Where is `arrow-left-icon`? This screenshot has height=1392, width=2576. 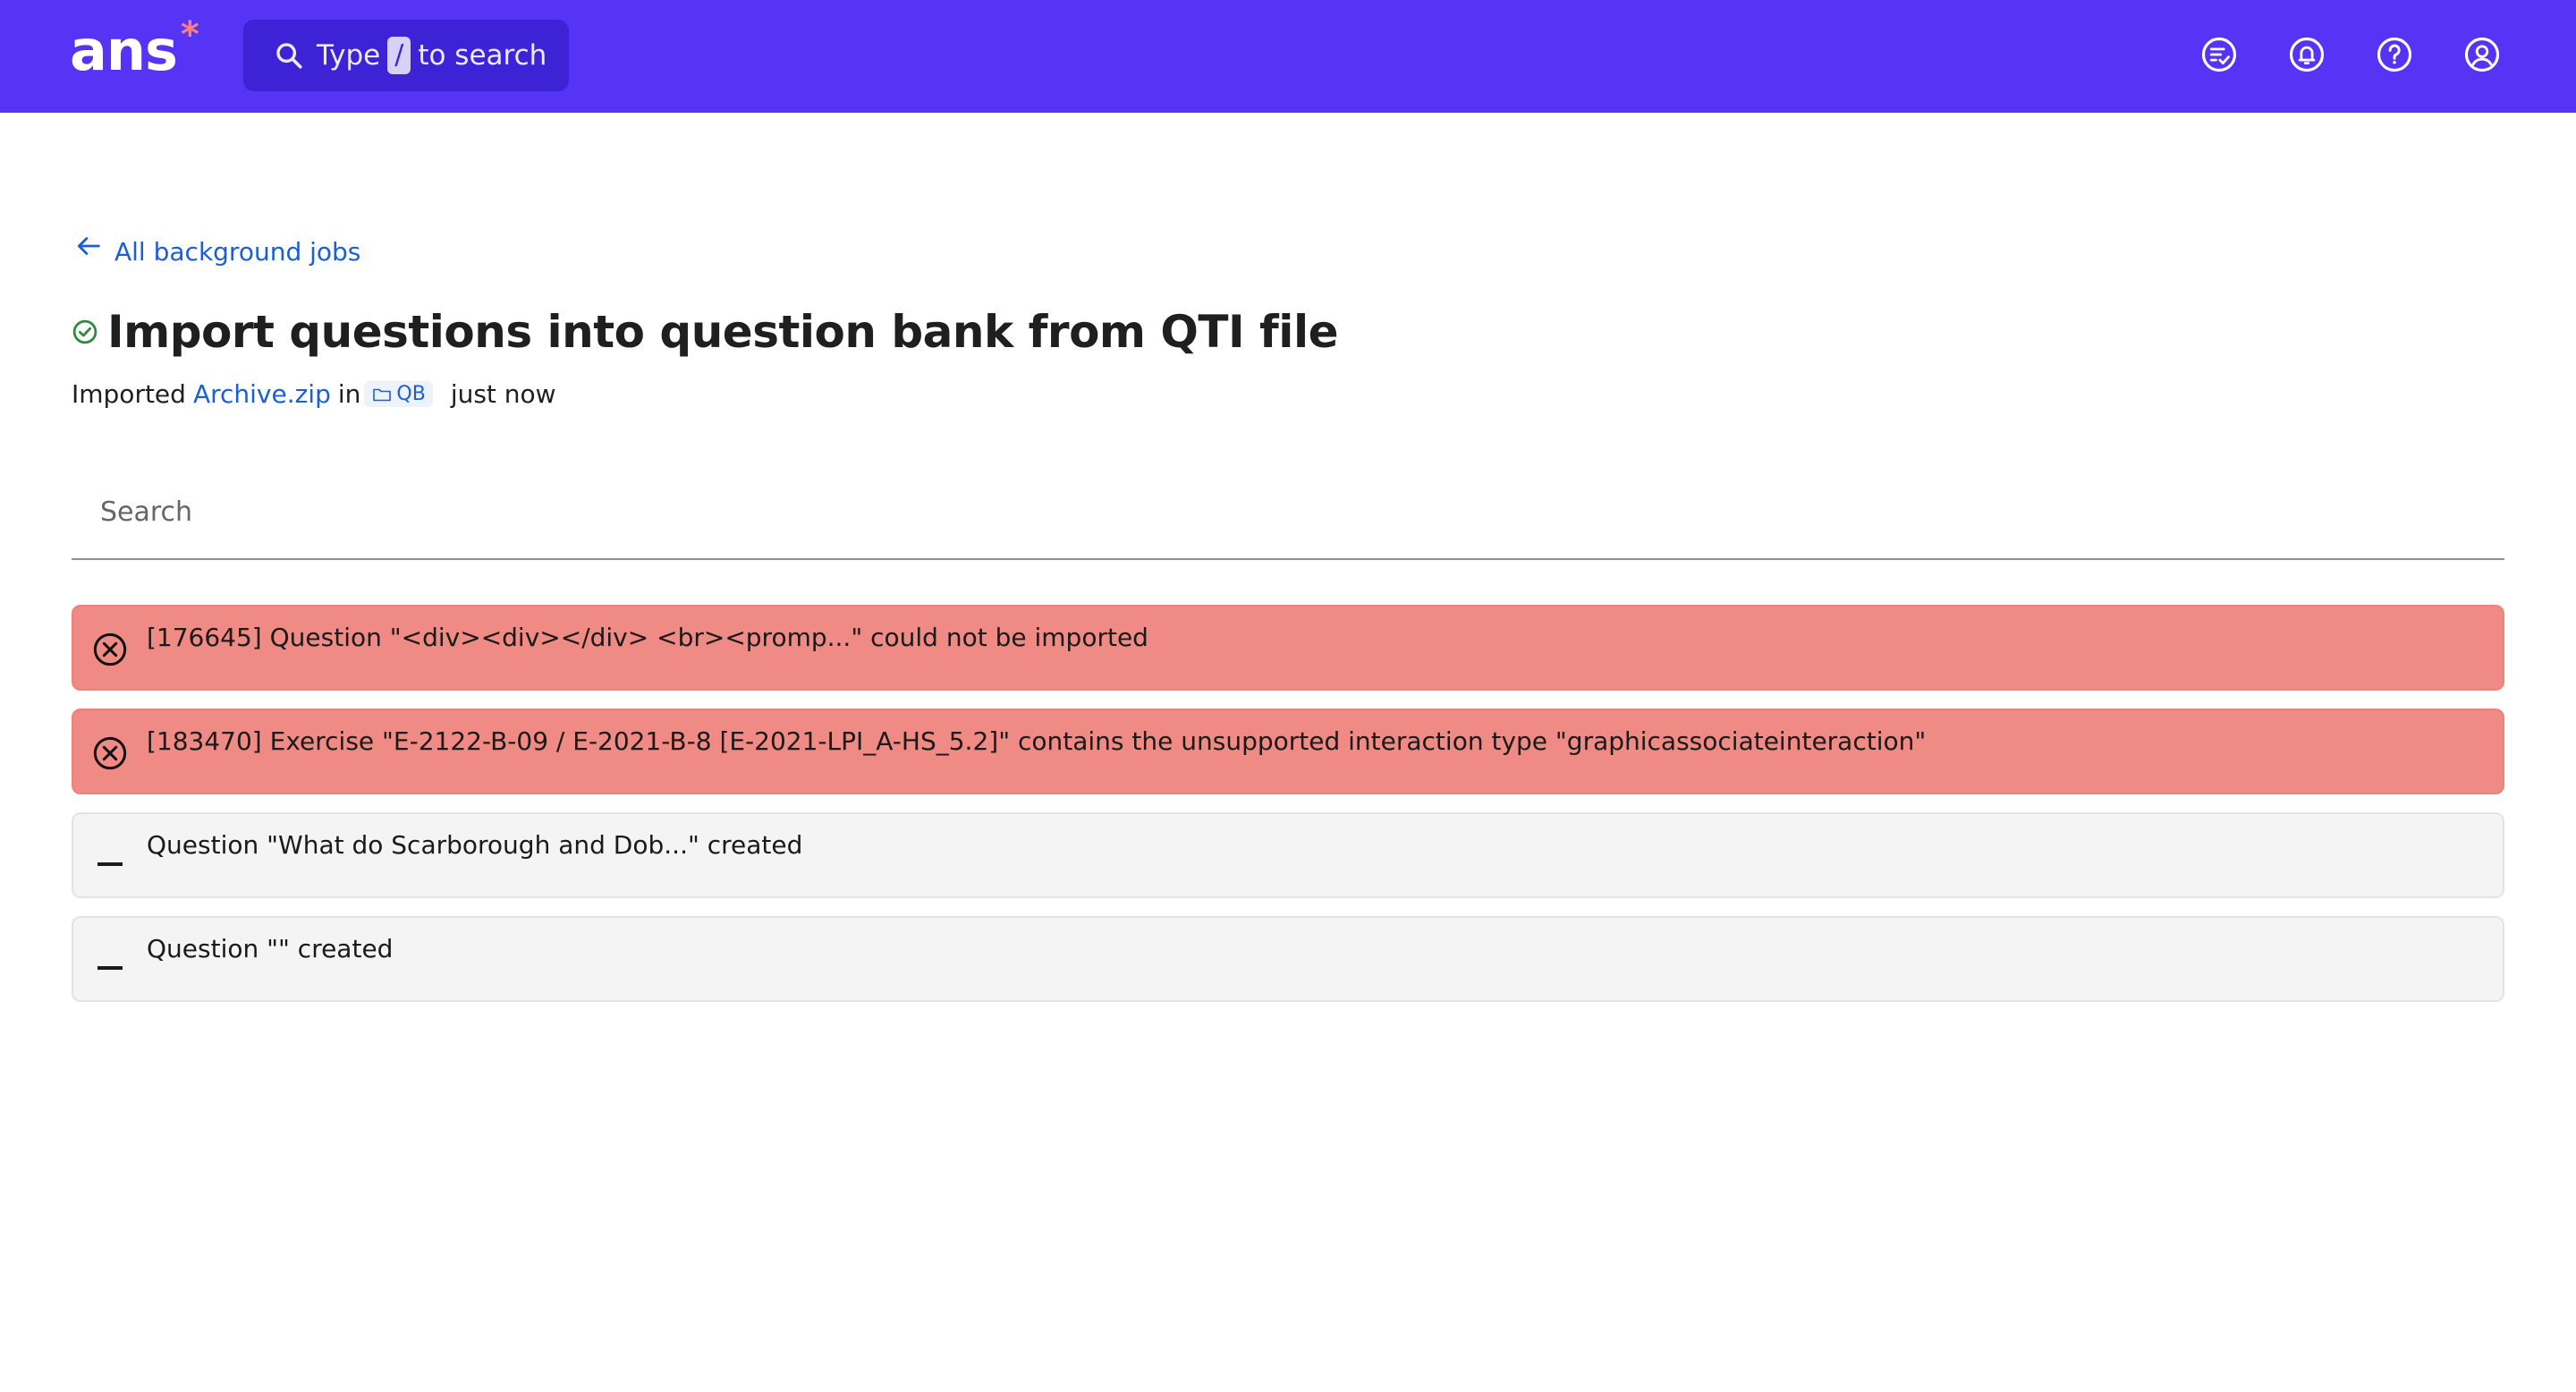
arrow-left-icon is located at coordinates (88, 246).